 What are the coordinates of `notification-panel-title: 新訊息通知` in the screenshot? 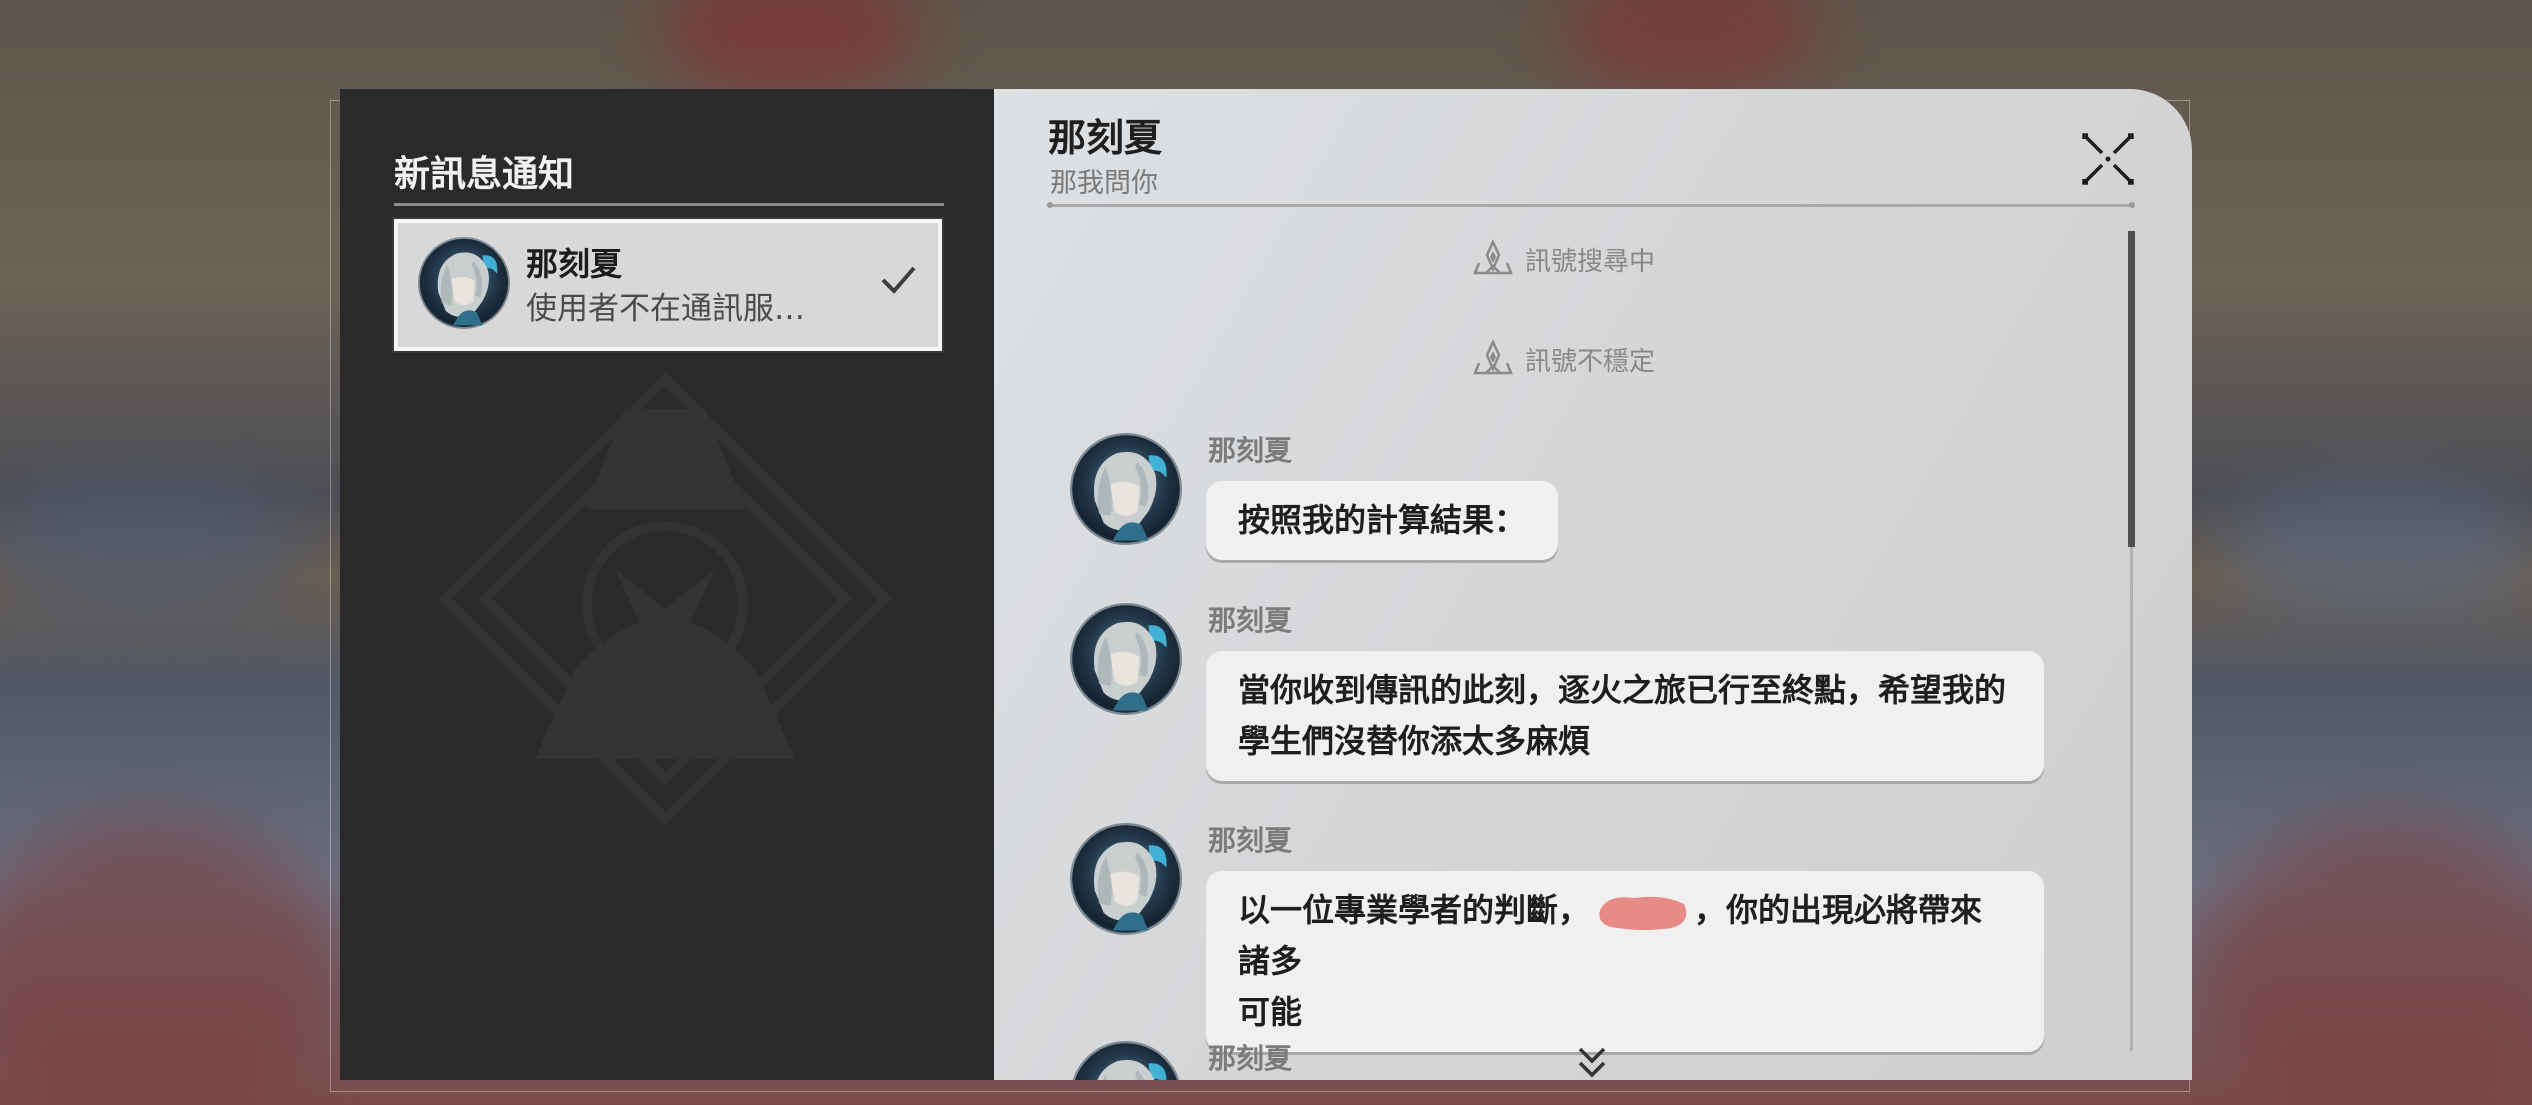 It's located at (484, 174).